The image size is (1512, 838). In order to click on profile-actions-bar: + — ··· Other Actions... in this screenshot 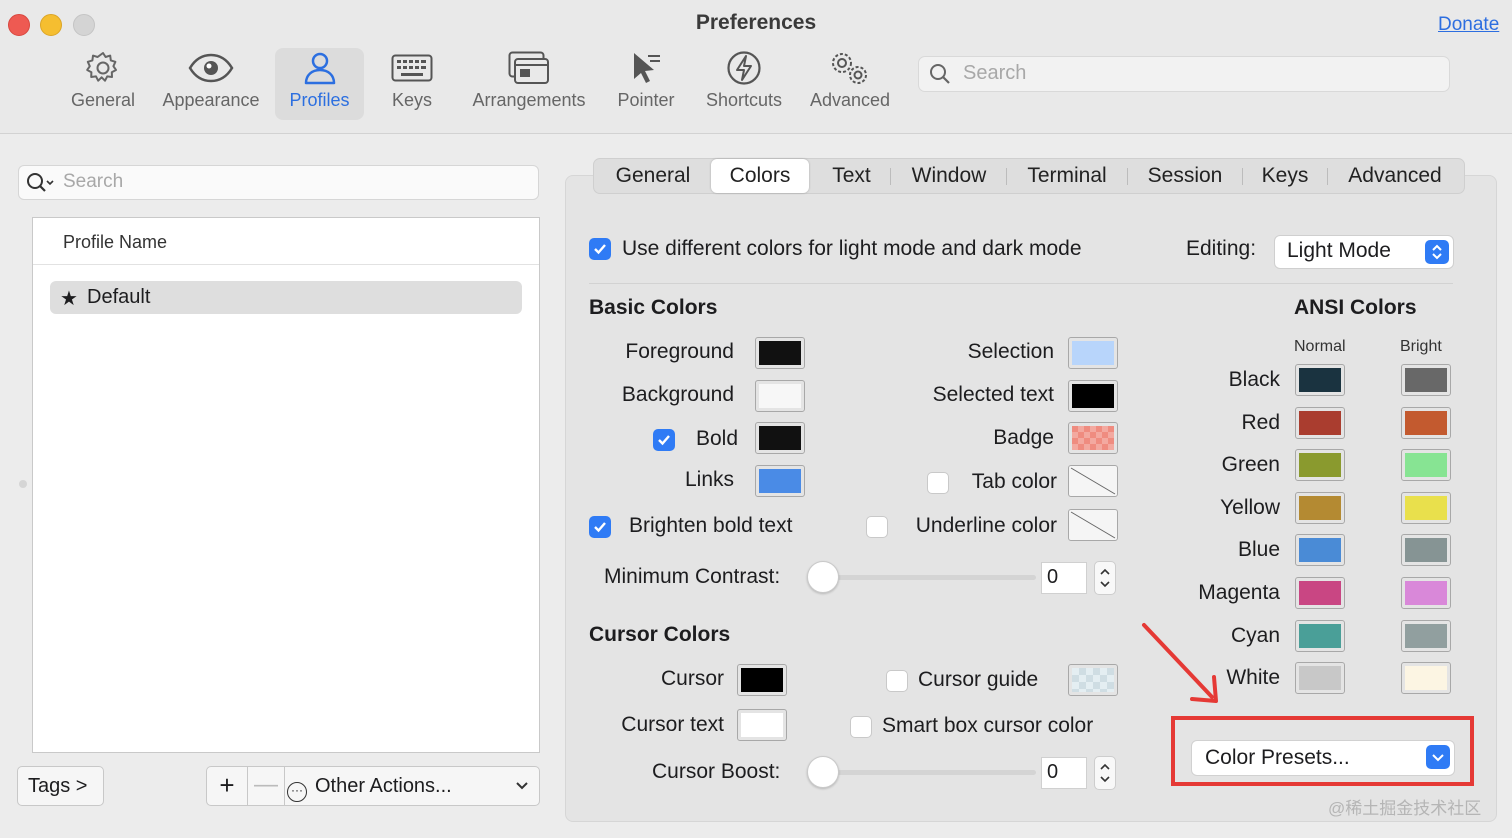, I will do `click(373, 786)`.